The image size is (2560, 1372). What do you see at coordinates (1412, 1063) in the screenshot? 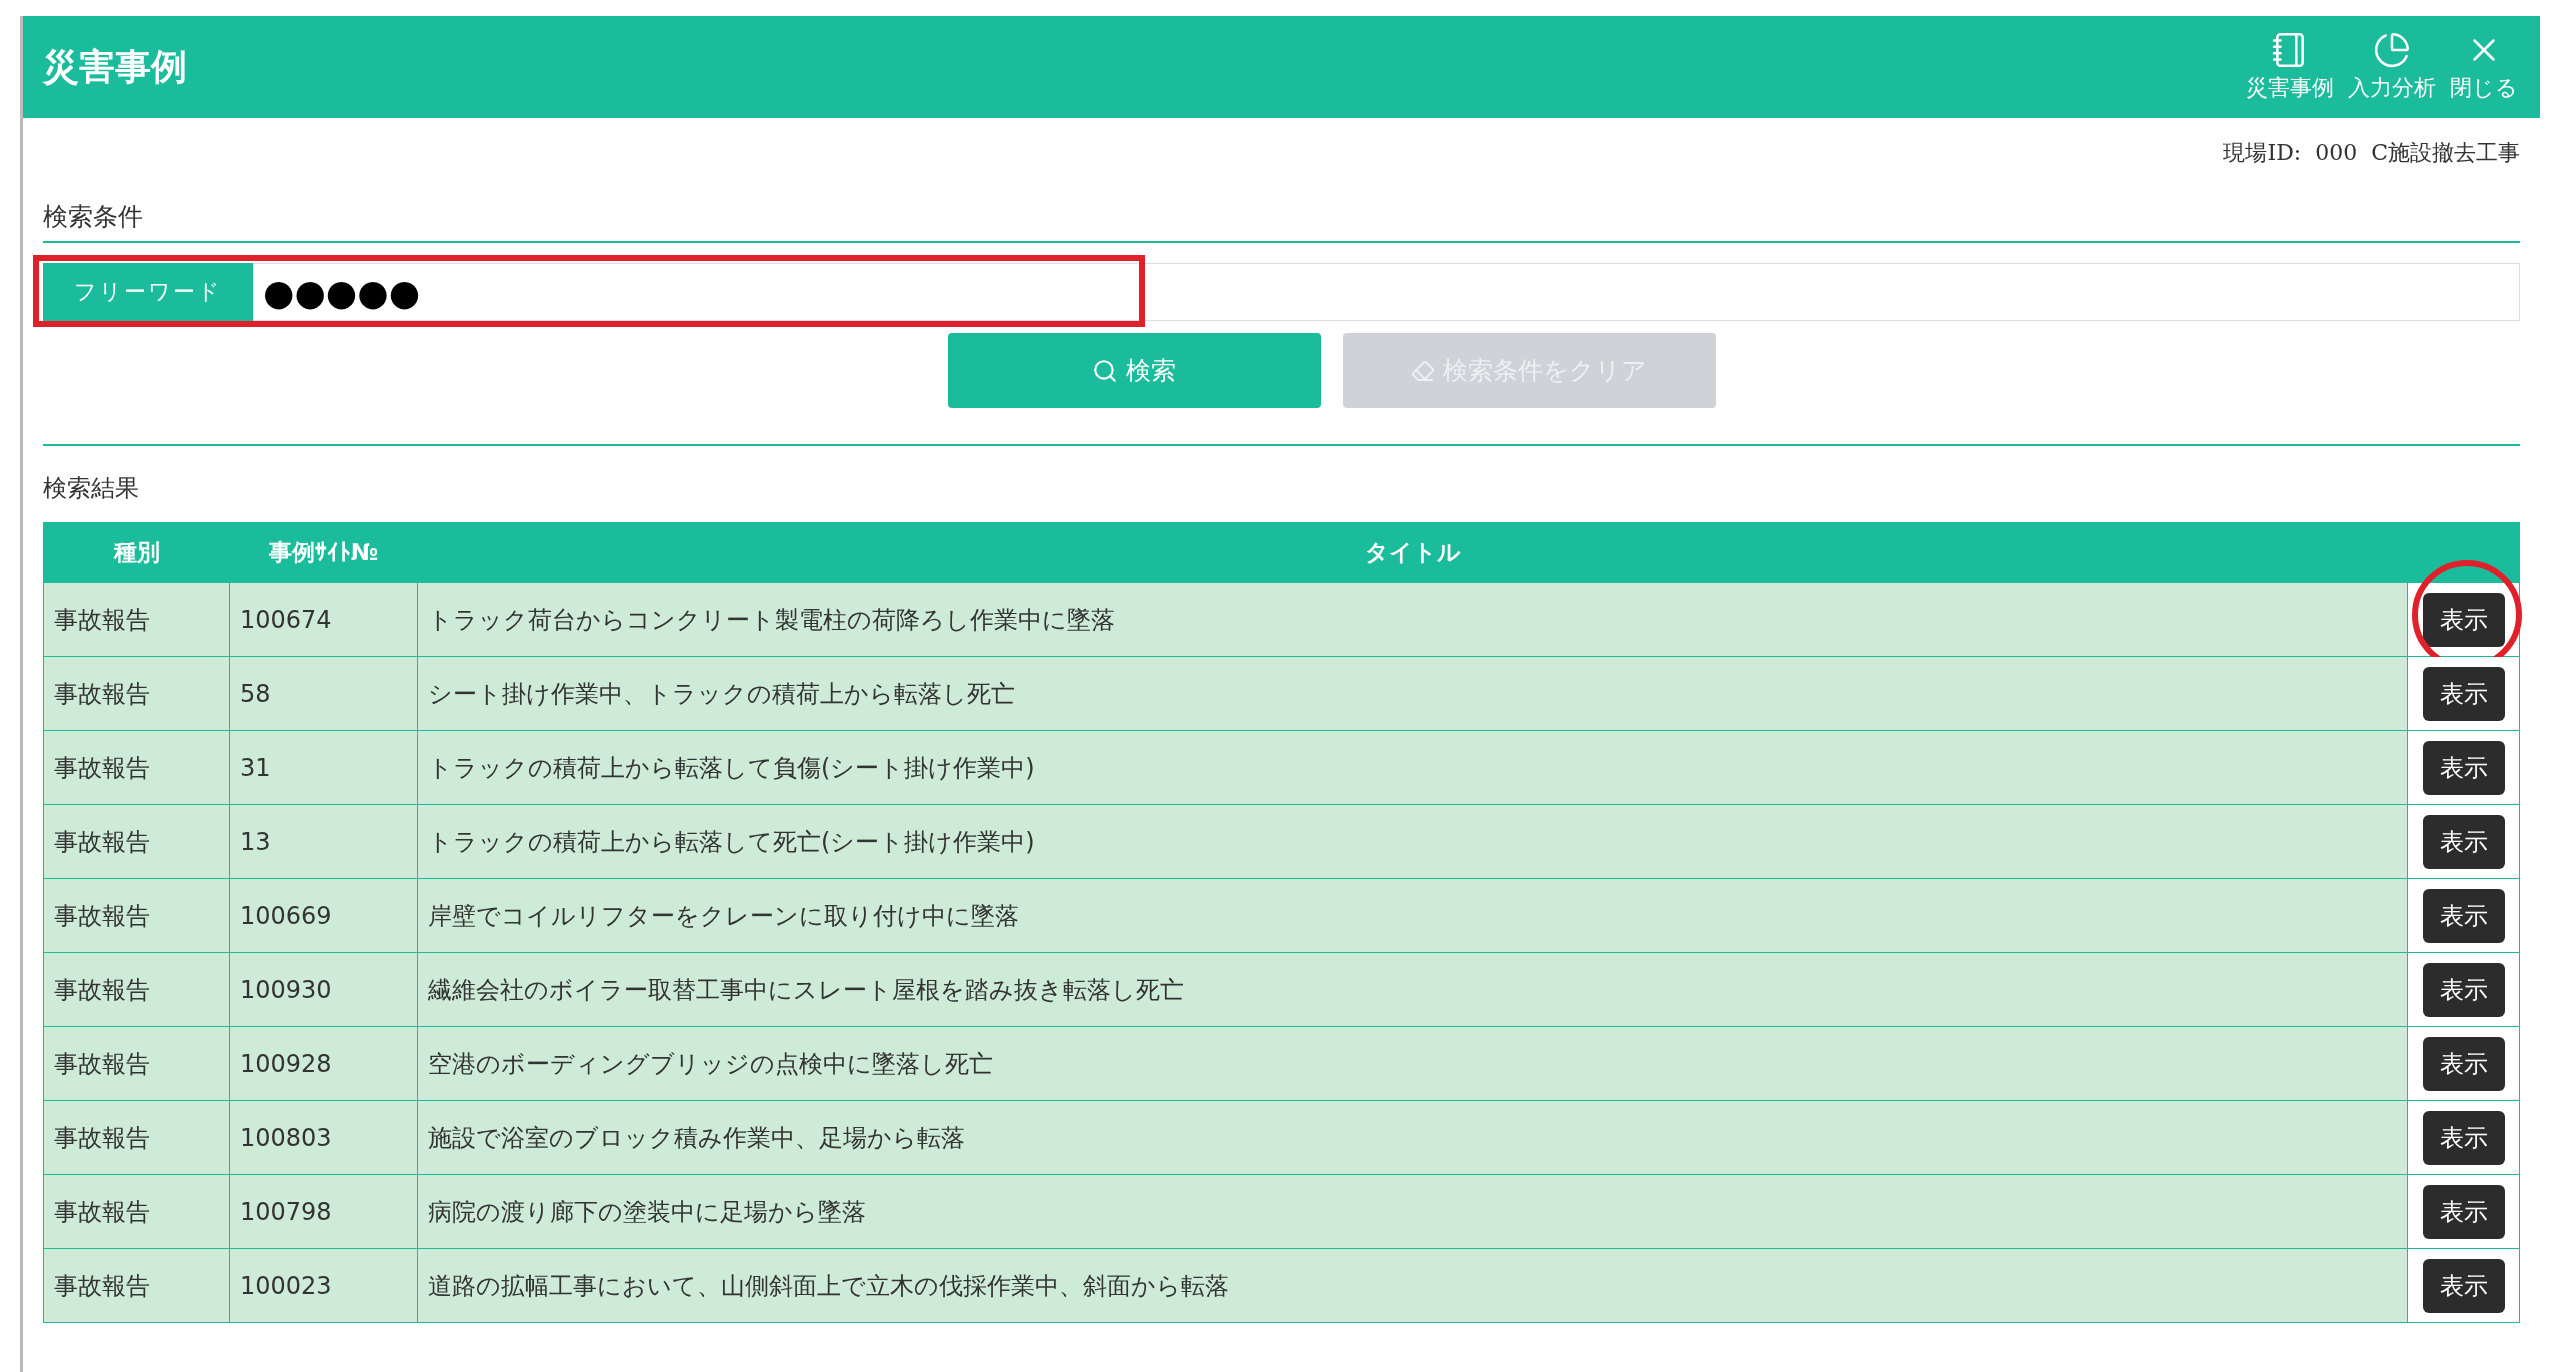
I see `table-cell: 空港のボーディングブリッジの点検中に墜落し死亡` at bounding box center [1412, 1063].